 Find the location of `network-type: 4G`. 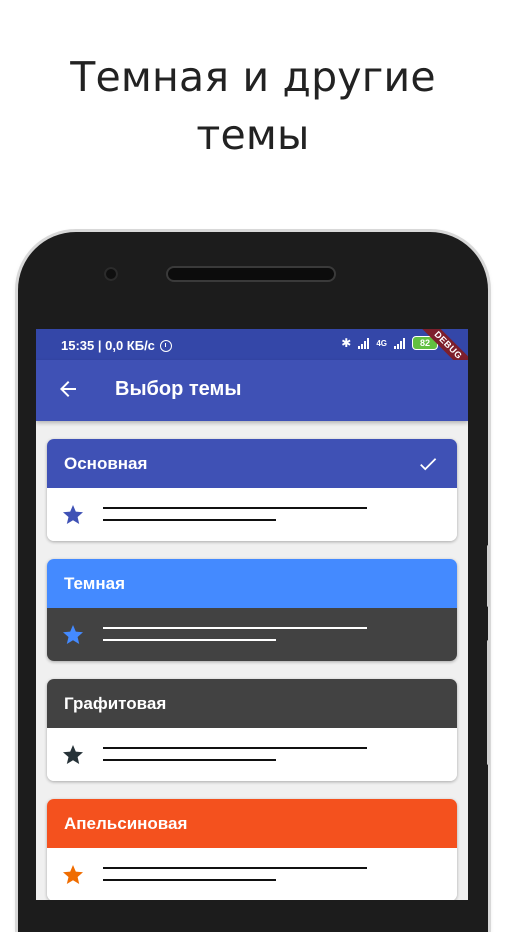

network-type: 4G is located at coordinates (381, 343).